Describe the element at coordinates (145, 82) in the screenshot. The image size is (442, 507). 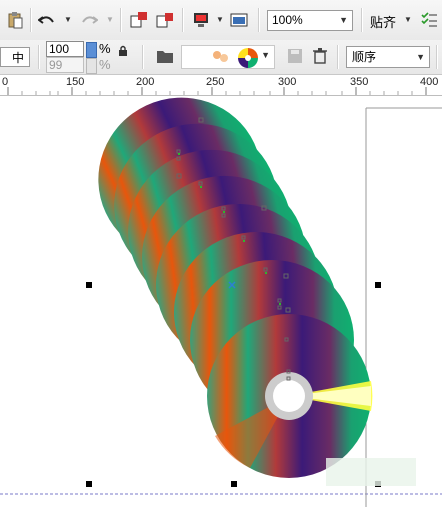
I see `ruler-label: 200` at that location.